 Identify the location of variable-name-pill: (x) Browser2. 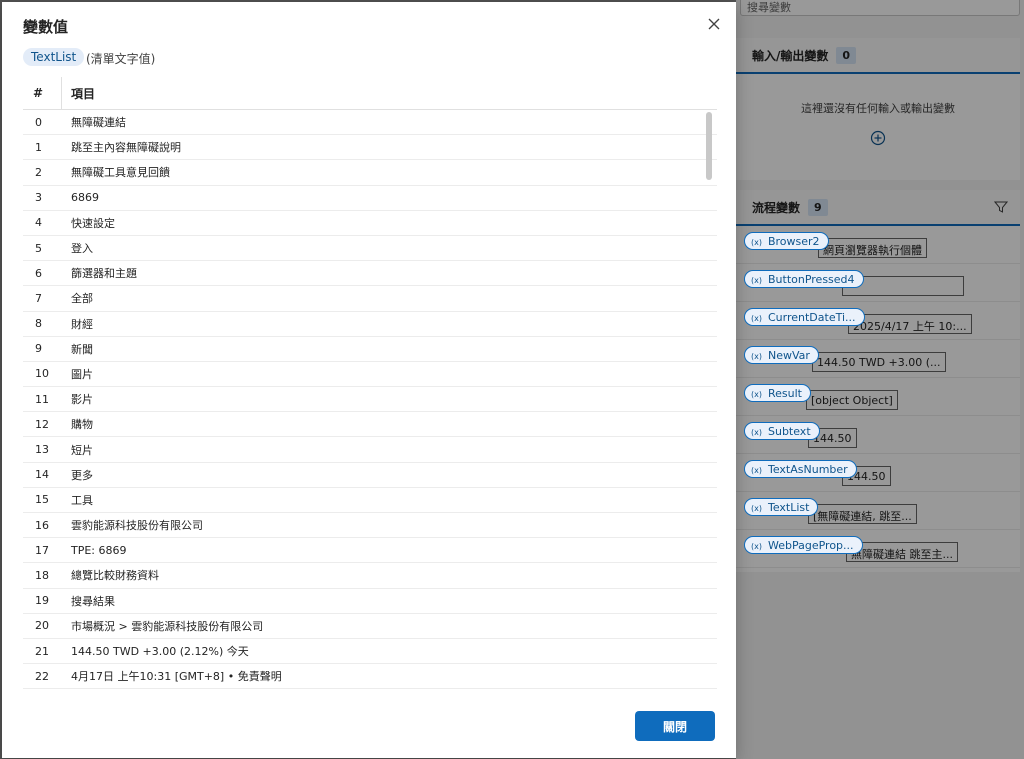
(786, 241).